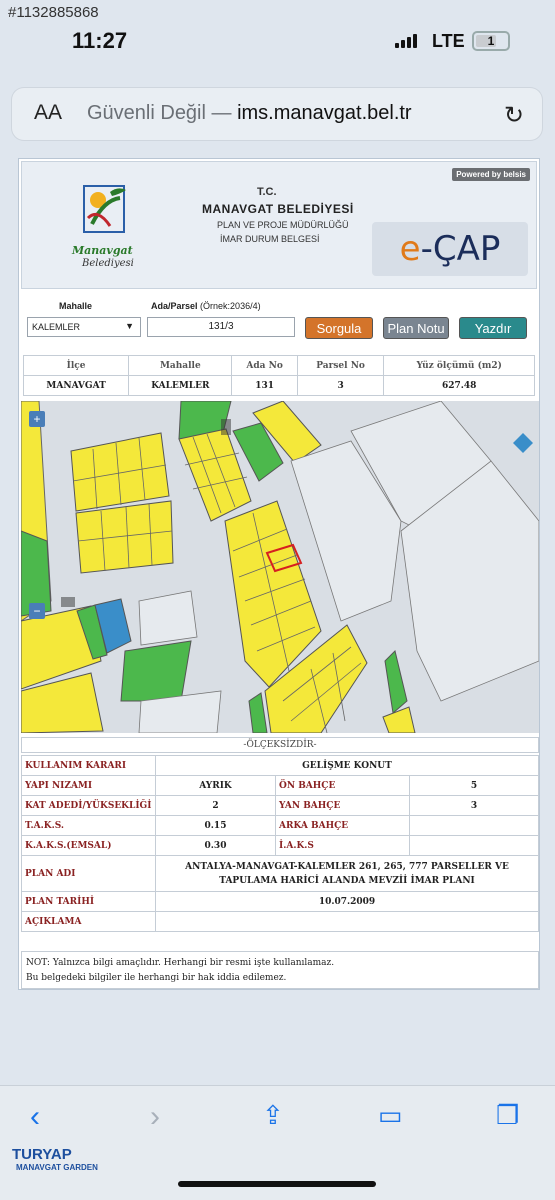  What do you see at coordinates (416, 328) in the screenshot?
I see `plan-notu-button: Plan Notu` at bounding box center [416, 328].